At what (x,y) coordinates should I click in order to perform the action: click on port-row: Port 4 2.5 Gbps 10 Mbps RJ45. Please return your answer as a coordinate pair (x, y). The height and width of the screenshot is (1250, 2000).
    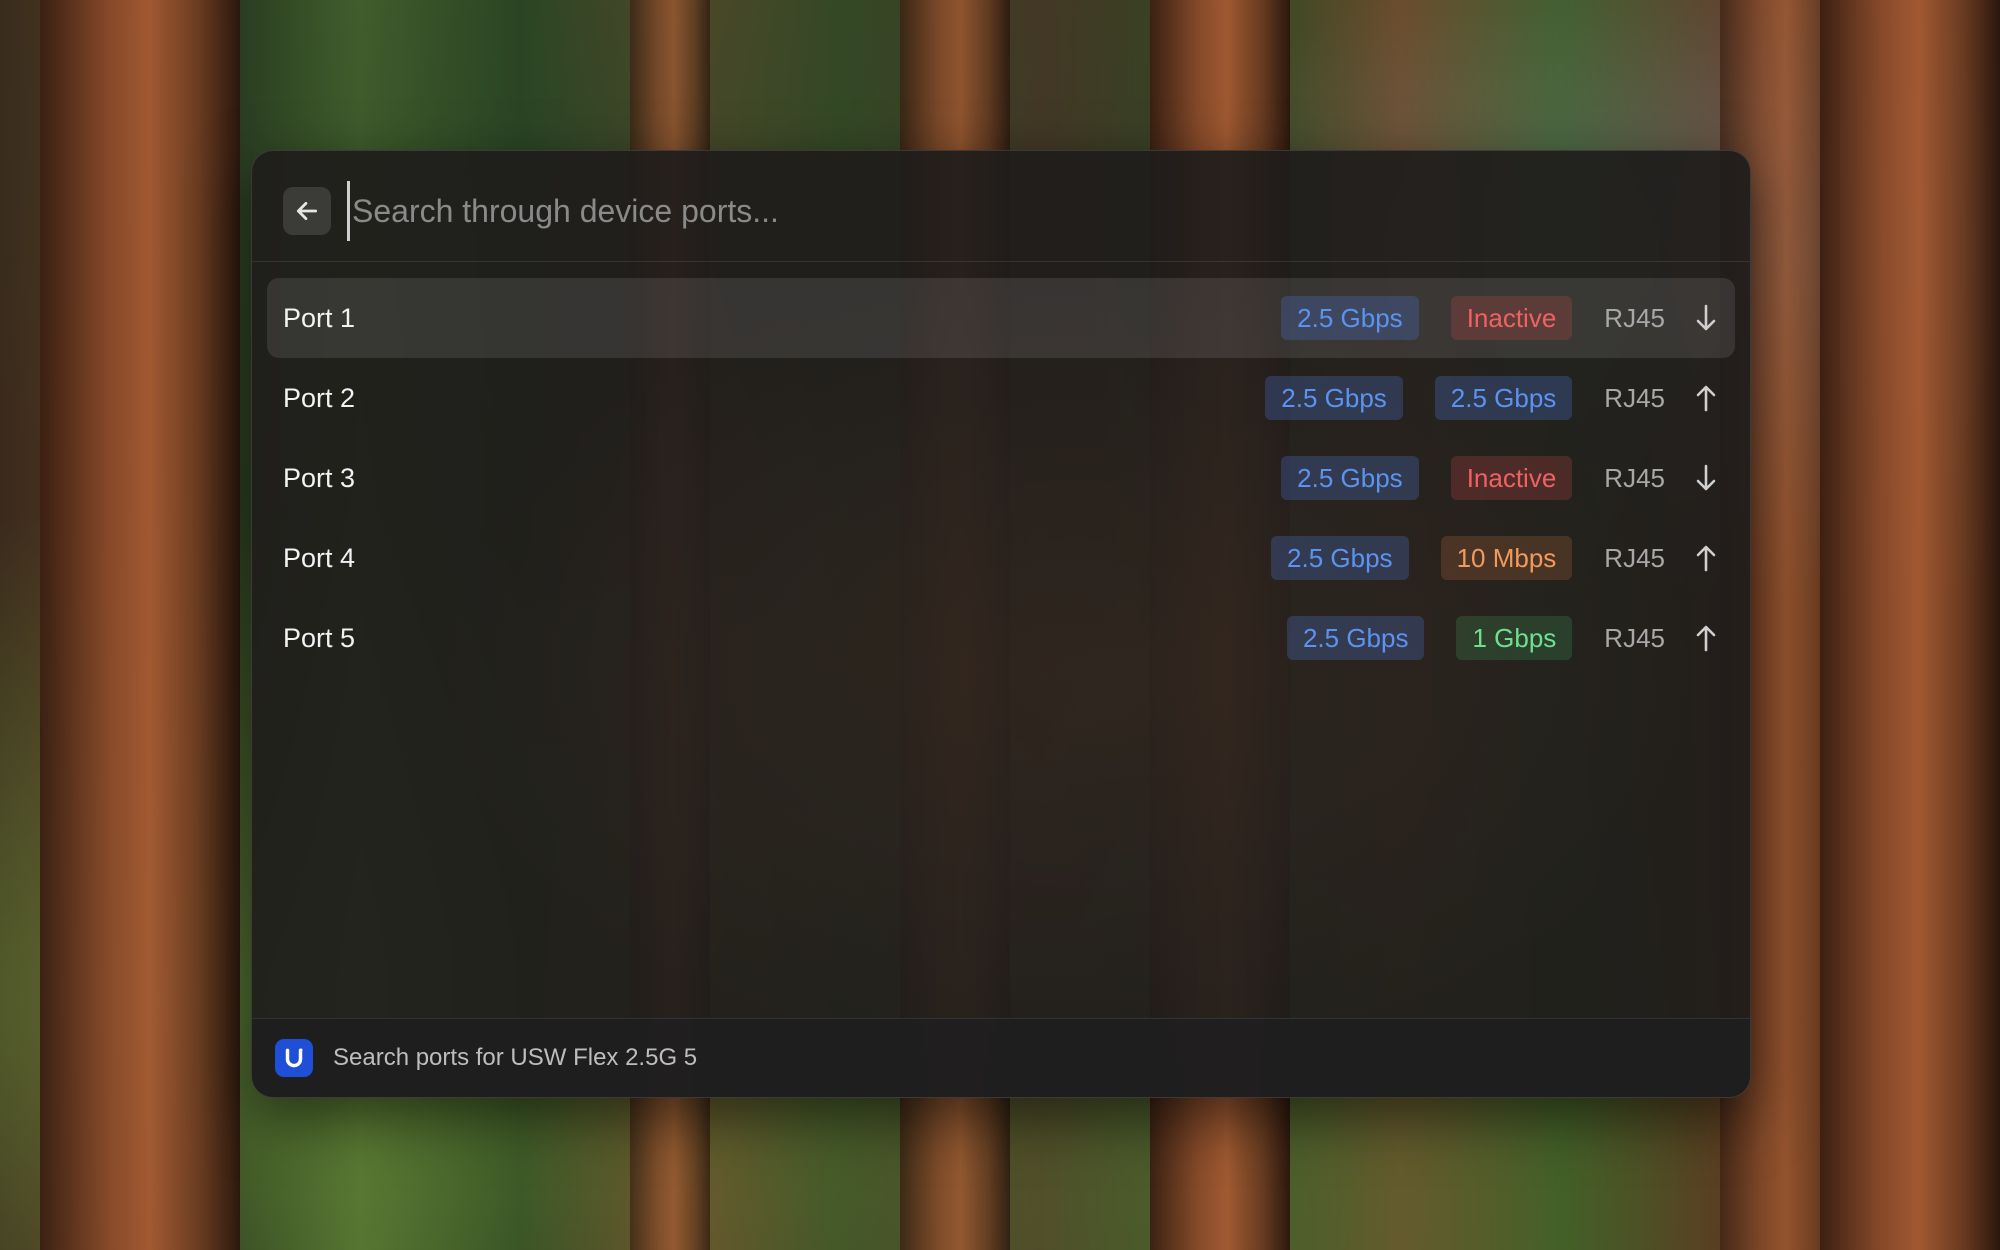
    Looking at the image, I should click on (1001, 558).